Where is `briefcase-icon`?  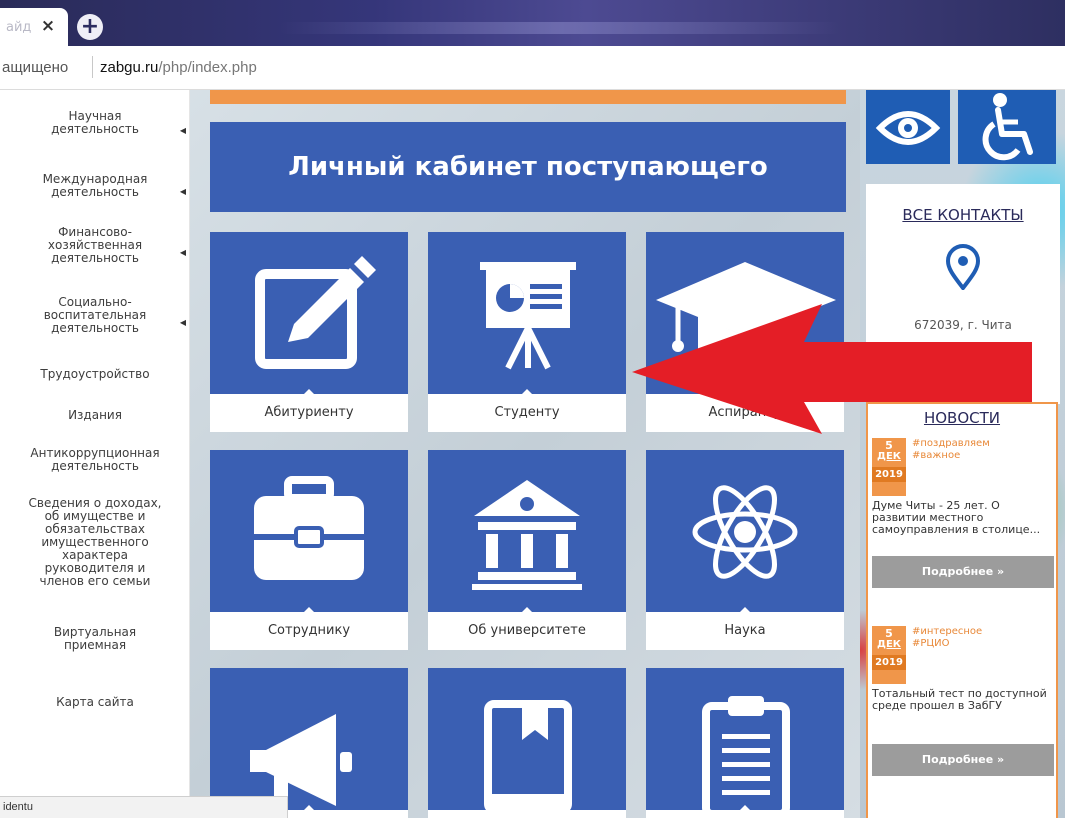
briefcase-icon is located at coordinates (309, 528).